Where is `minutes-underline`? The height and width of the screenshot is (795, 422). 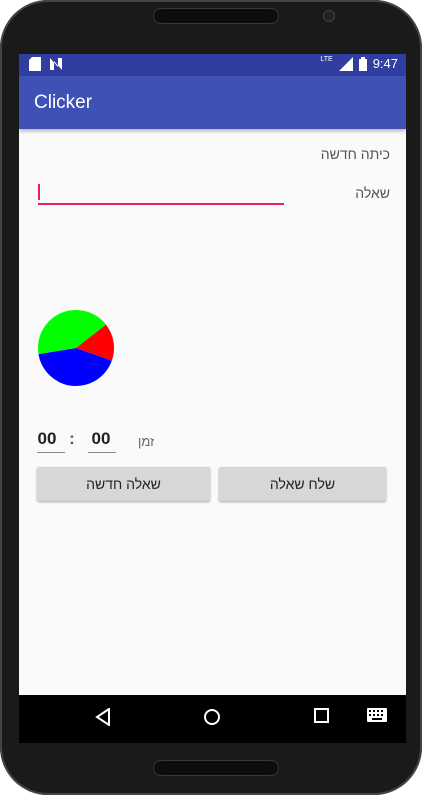
minutes-underline is located at coordinates (51, 452).